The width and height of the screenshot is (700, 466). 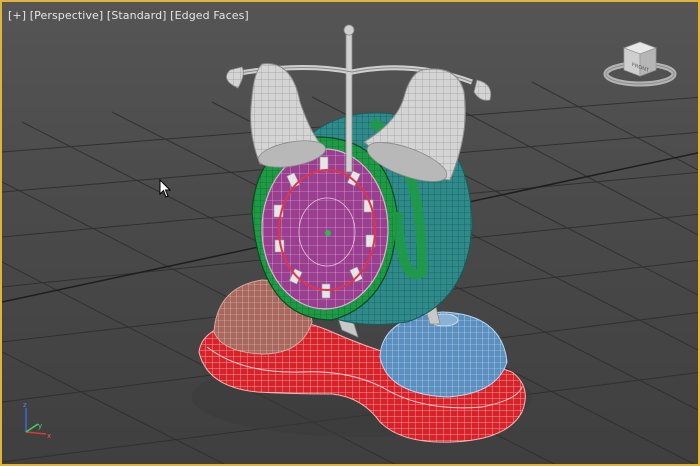 I want to click on viewport-menu-perspective: [Perspective], so click(x=67, y=15).